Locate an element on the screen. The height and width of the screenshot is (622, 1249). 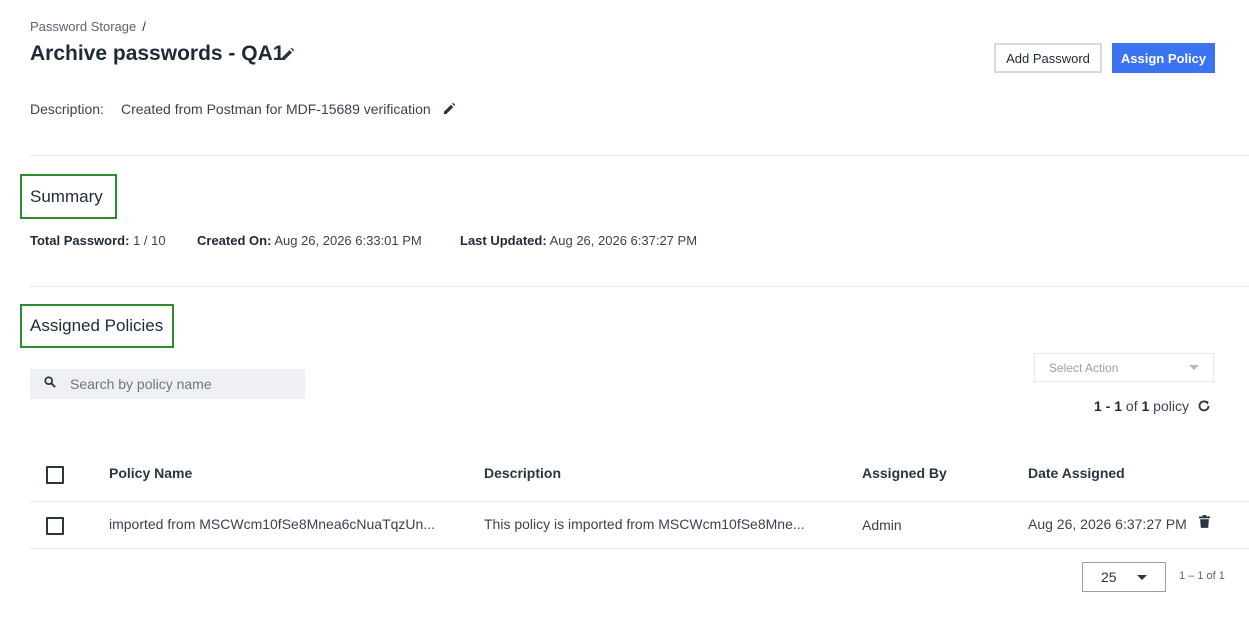
select-action-dropdown: Select Action is located at coordinates (1124, 367).